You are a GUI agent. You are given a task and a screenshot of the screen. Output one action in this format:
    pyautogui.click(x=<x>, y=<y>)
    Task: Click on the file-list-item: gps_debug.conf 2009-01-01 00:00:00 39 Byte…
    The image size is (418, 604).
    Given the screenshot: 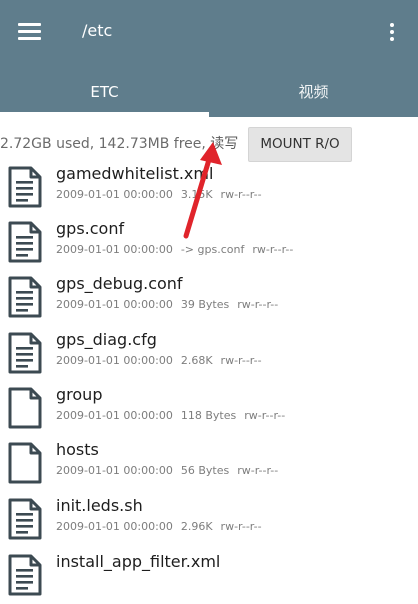 What is the action you would take?
    pyautogui.click(x=209, y=298)
    